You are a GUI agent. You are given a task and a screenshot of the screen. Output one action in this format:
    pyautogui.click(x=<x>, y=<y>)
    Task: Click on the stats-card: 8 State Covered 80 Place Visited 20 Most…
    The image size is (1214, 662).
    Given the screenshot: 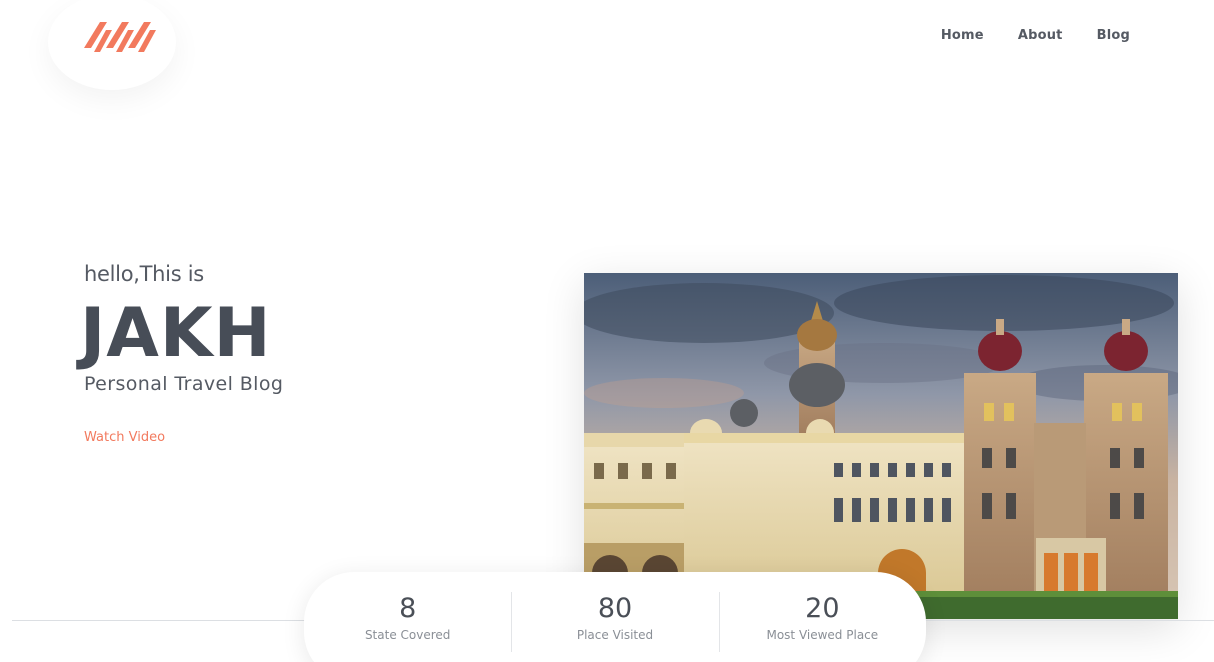 What is the action you would take?
    pyautogui.click(x=615, y=617)
    